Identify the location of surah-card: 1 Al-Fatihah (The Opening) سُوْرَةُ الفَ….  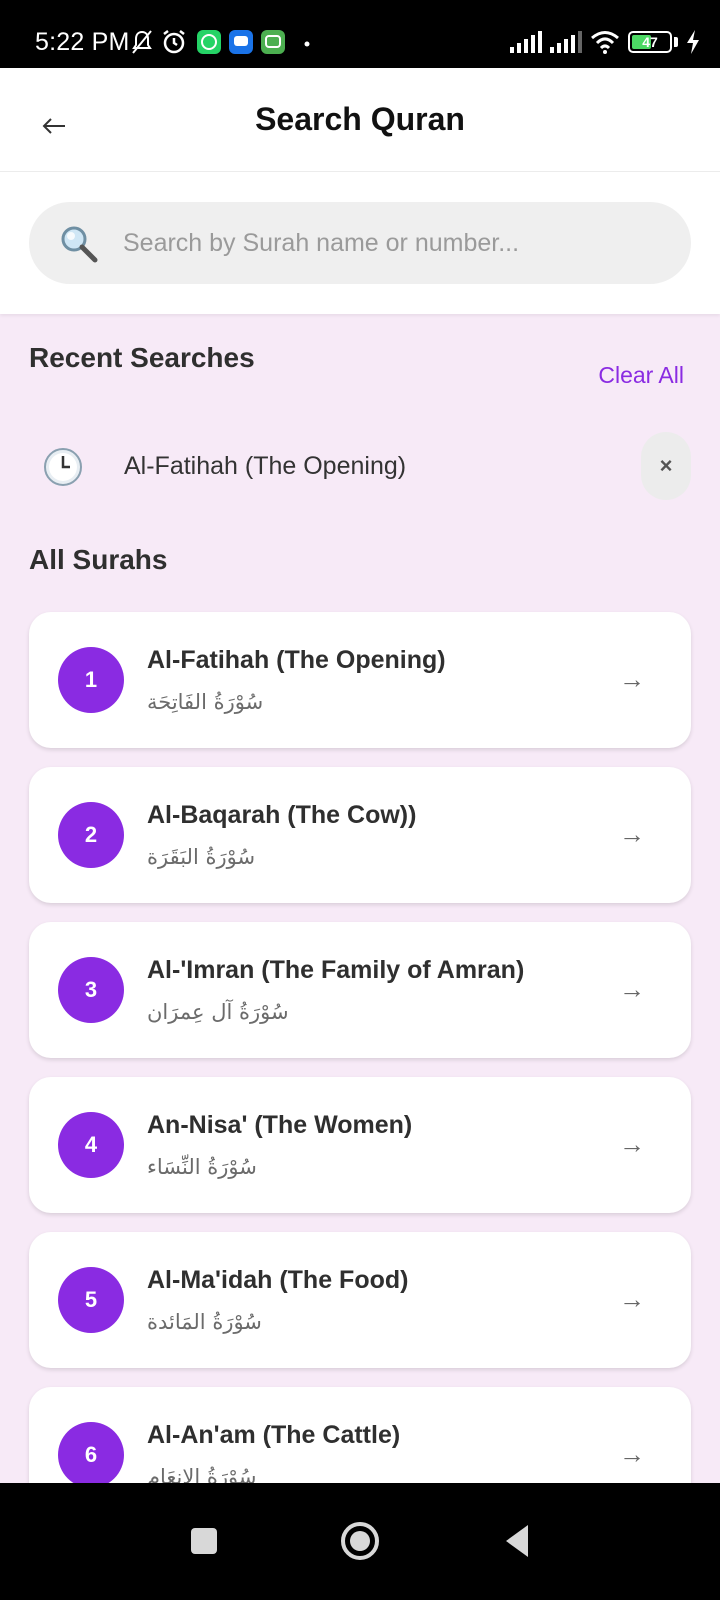
(360, 680).